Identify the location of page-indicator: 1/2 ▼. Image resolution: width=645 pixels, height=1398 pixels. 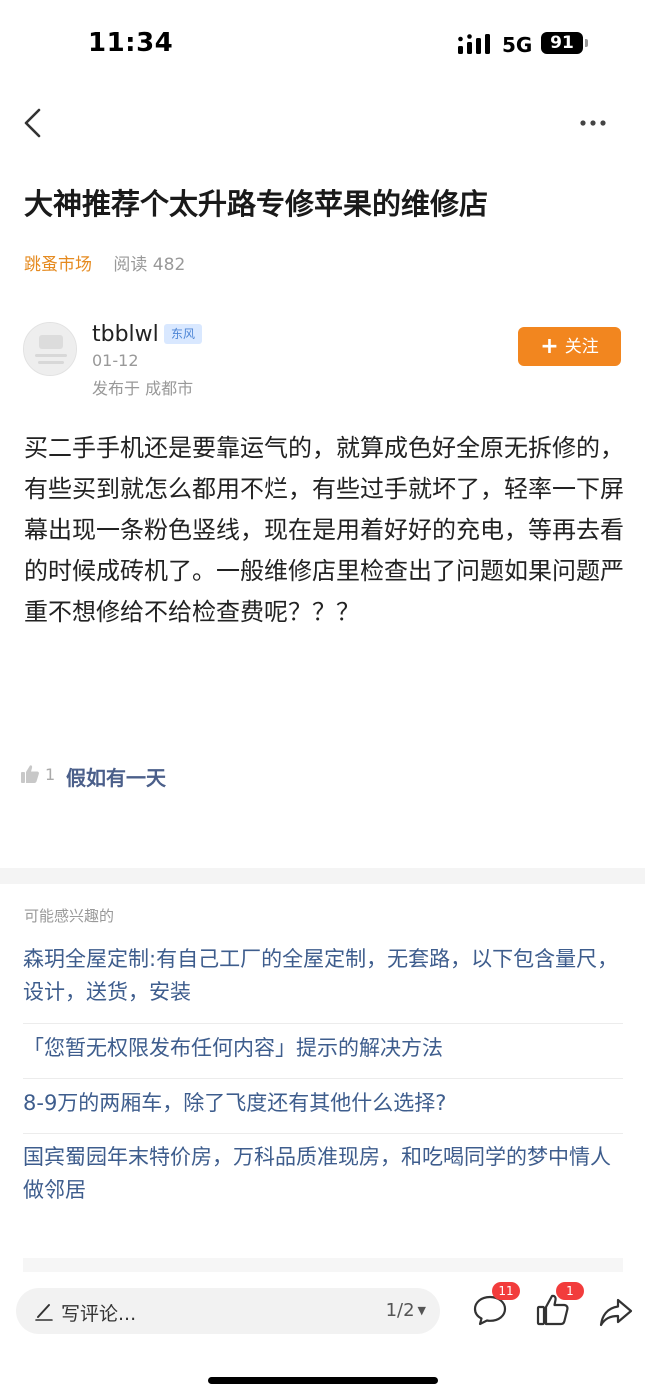
(406, 1310).